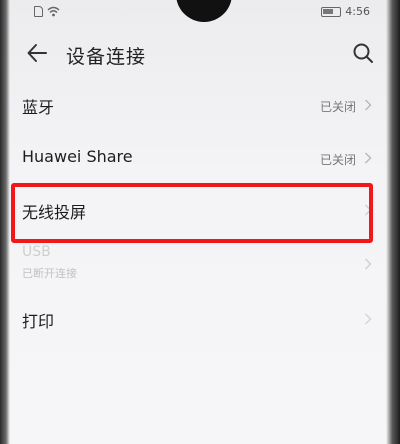 The width and height of the screenshot is (400, 444). Describe the element at coordinates (37, 53) in the screenshot. I see `back-arrow-icon` at that location.